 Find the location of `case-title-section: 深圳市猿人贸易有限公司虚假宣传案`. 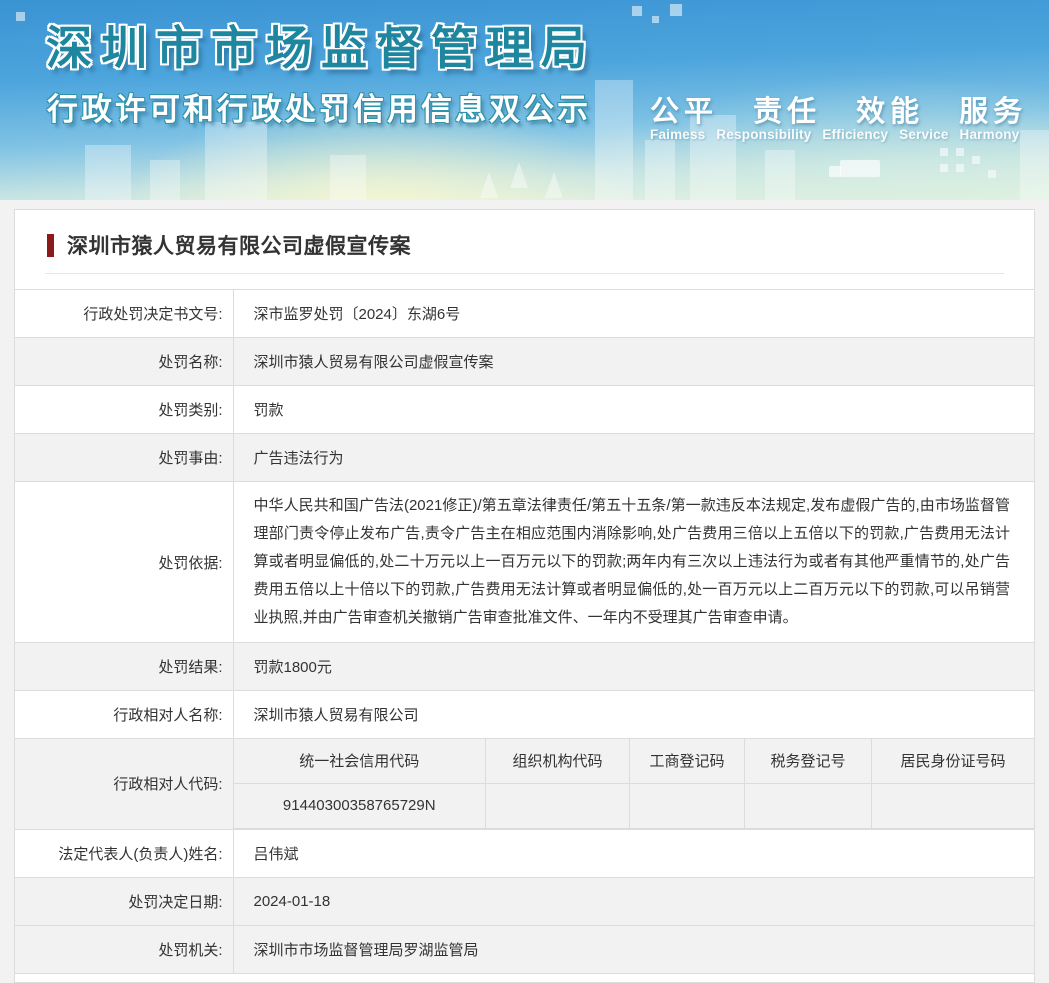

case-title-section: 深圳市猿人贸易有限公司虚假宣传案 is located at coordinates (524, 241).